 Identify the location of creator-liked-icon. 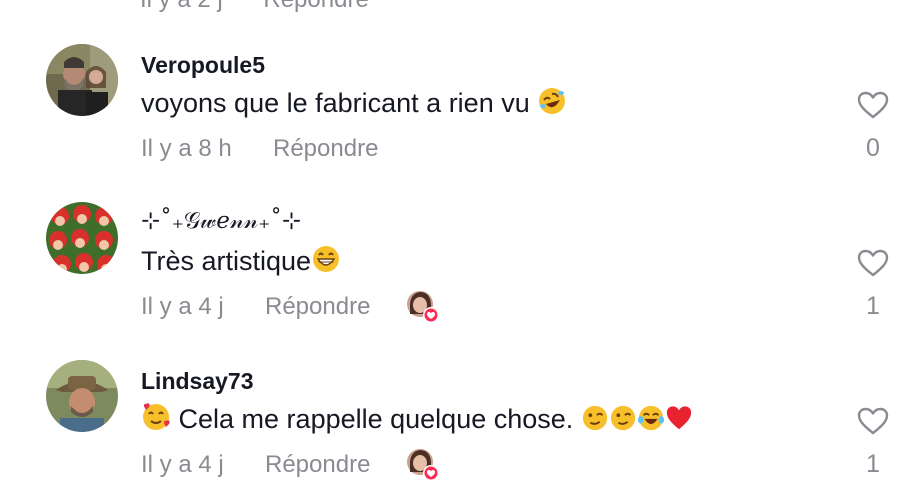
(423, 465).